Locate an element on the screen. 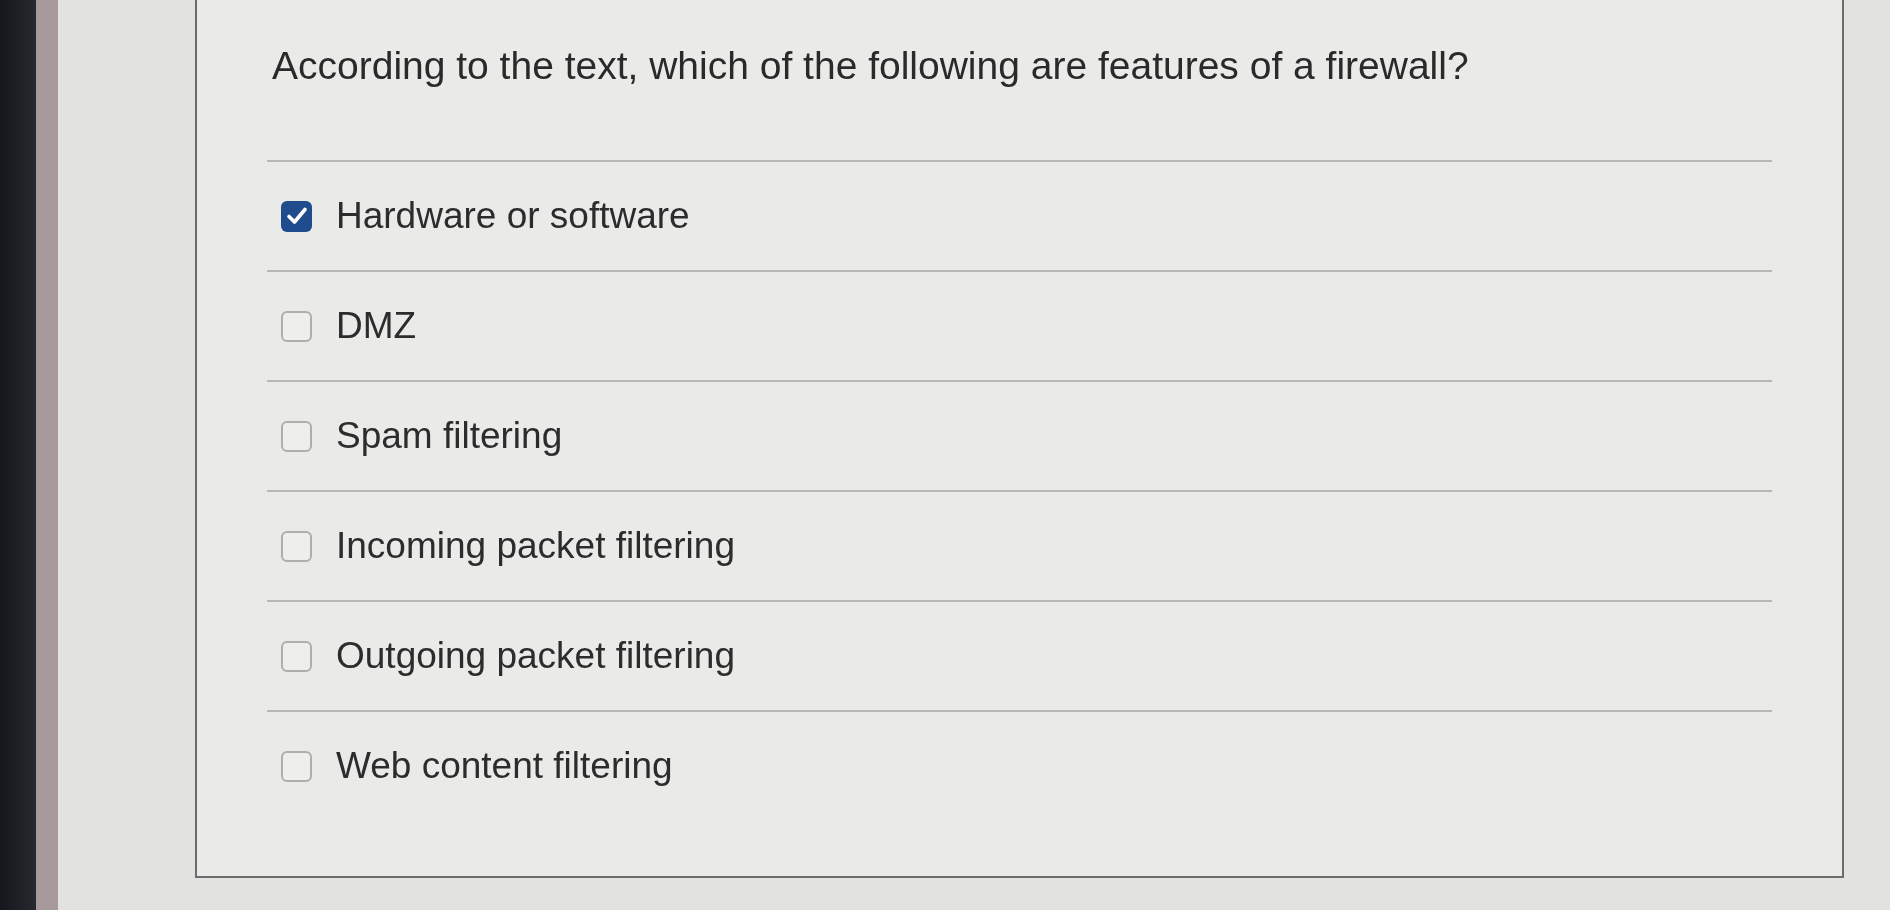 The width and height of the screenshot is (1890, 910). option-label: Outgoing packet filtering is located at coordinates (535, 656).